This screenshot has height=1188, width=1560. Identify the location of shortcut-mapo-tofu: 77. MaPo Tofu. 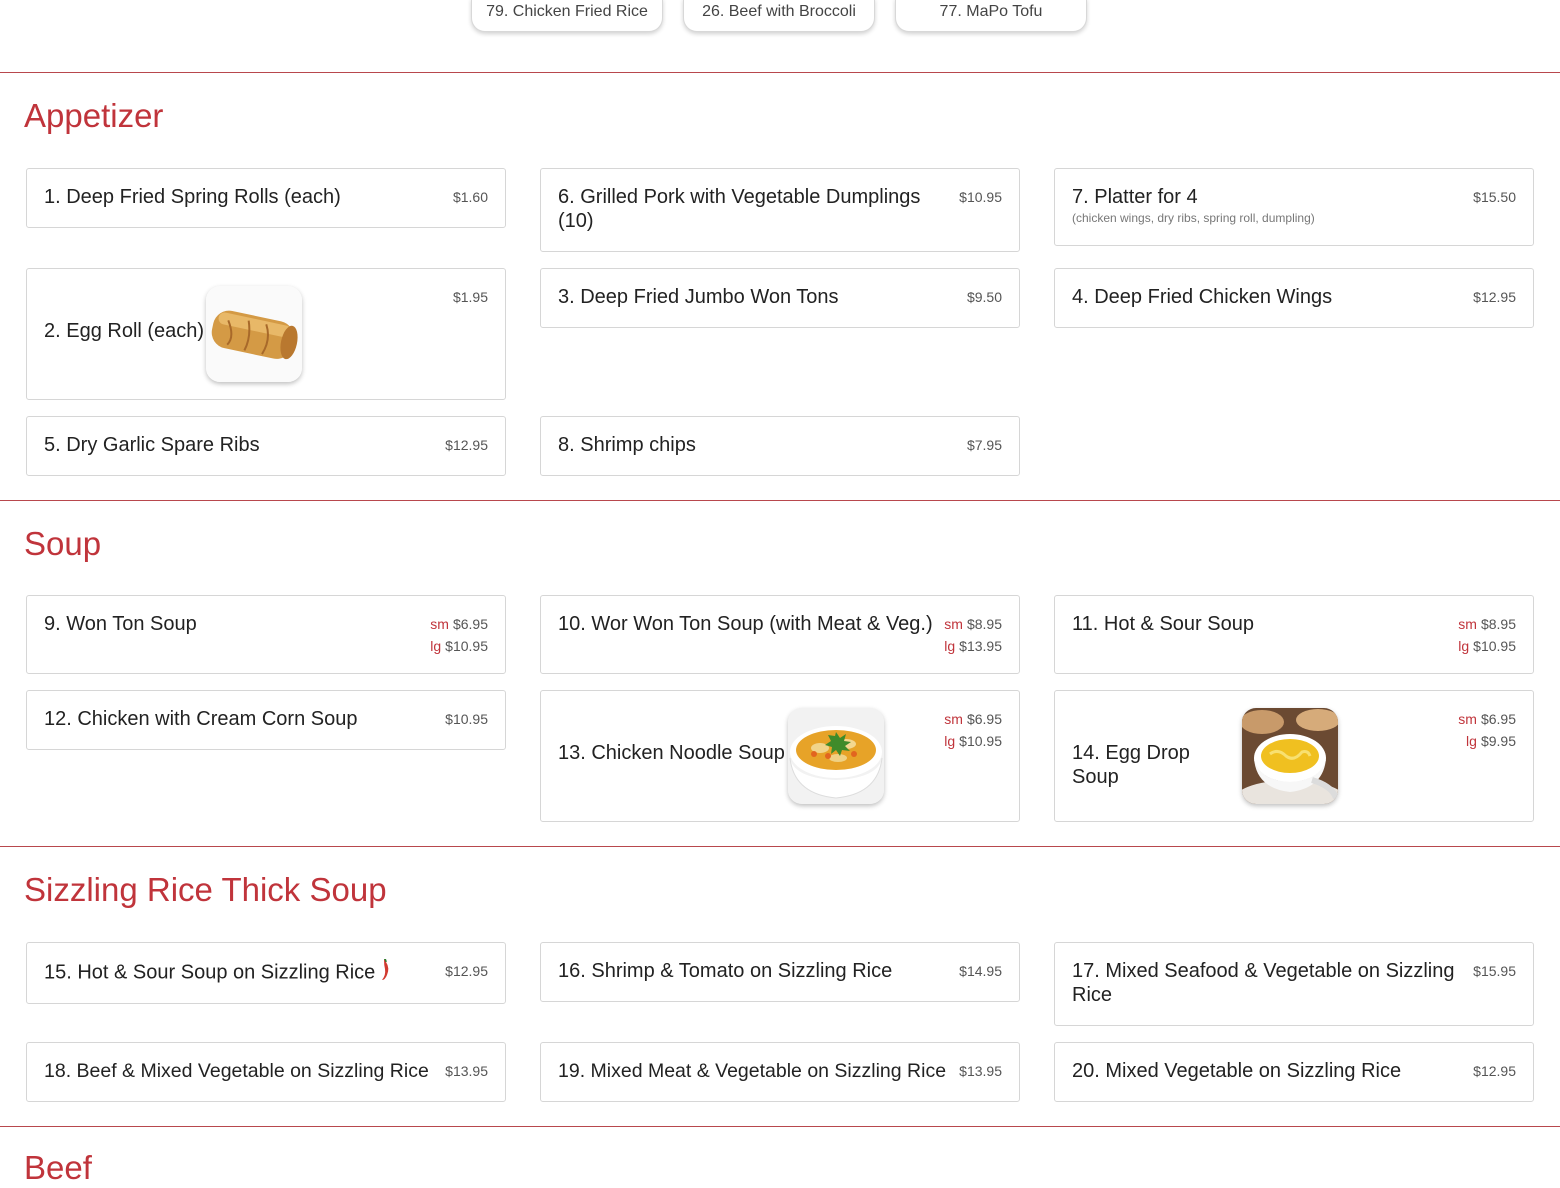
(991, 16).